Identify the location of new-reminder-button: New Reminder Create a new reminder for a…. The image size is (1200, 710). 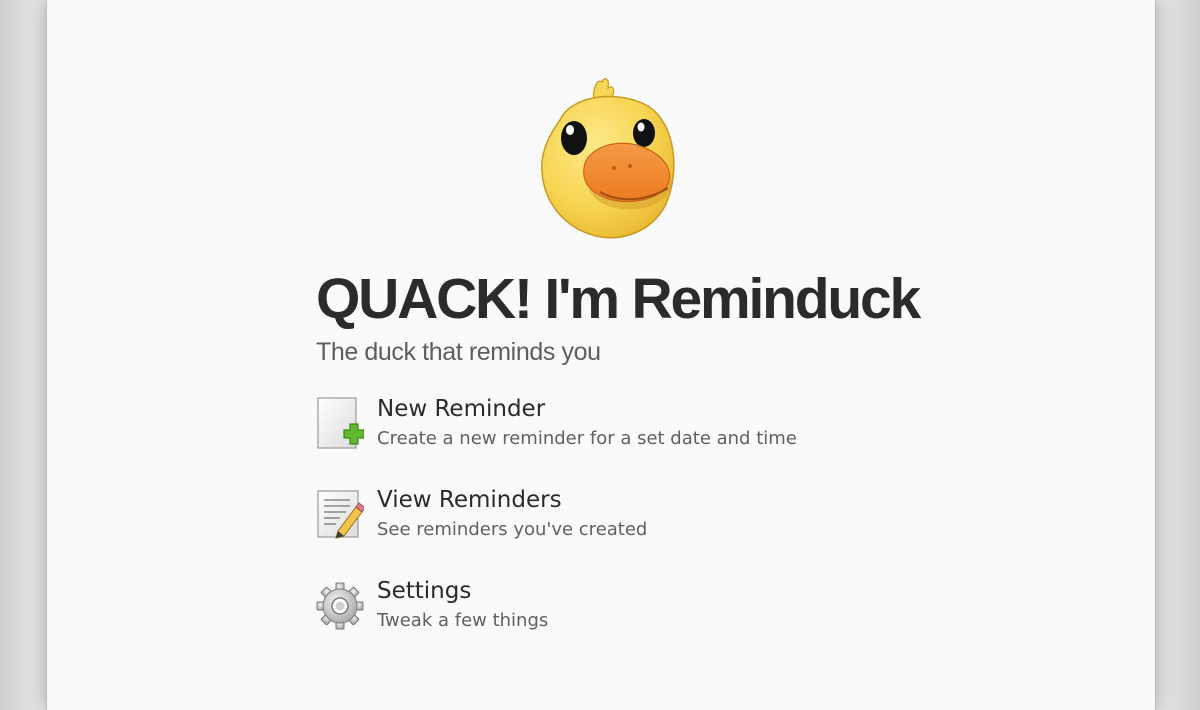
(596, 426).